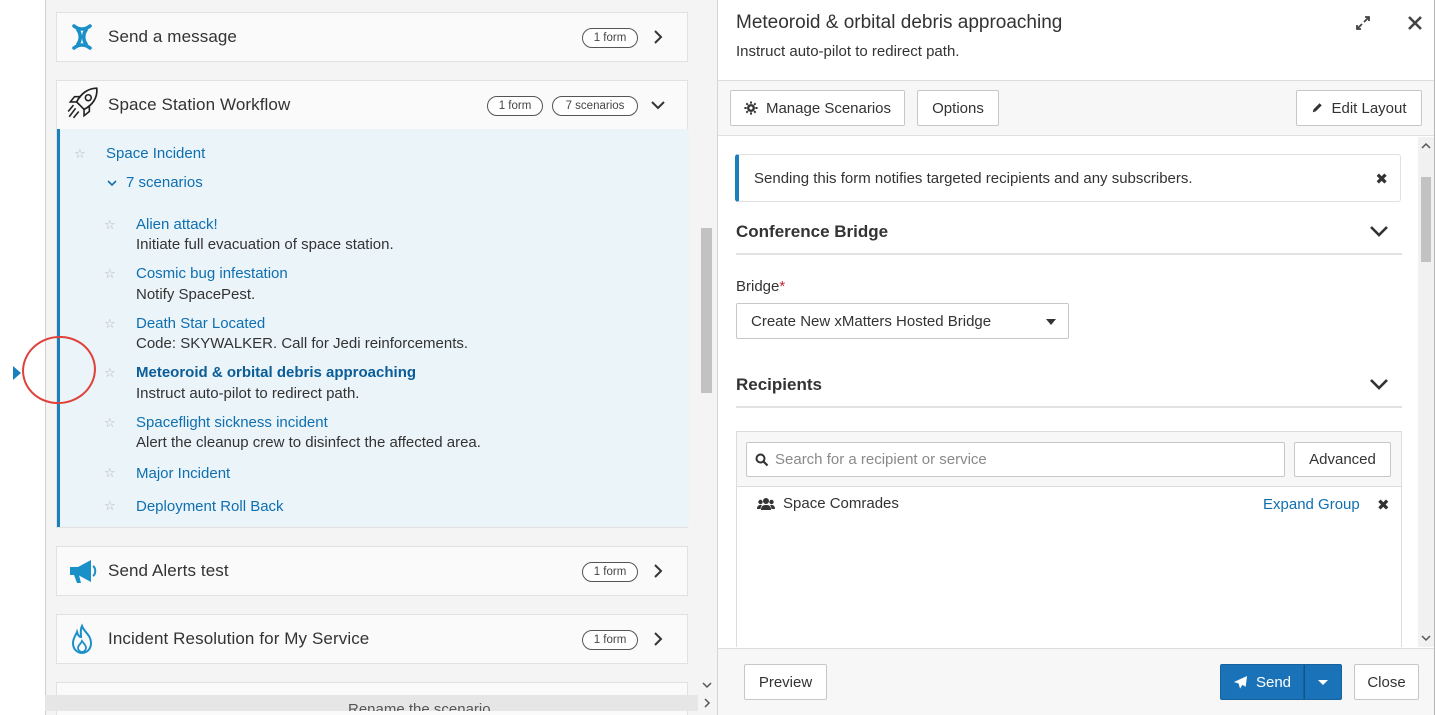 The image size is (1435, 715). Describe the element at coordinates (899, 22) in the screenshot. I see `dialog-title: Meteoroid & orbital debris approaching` at that location.